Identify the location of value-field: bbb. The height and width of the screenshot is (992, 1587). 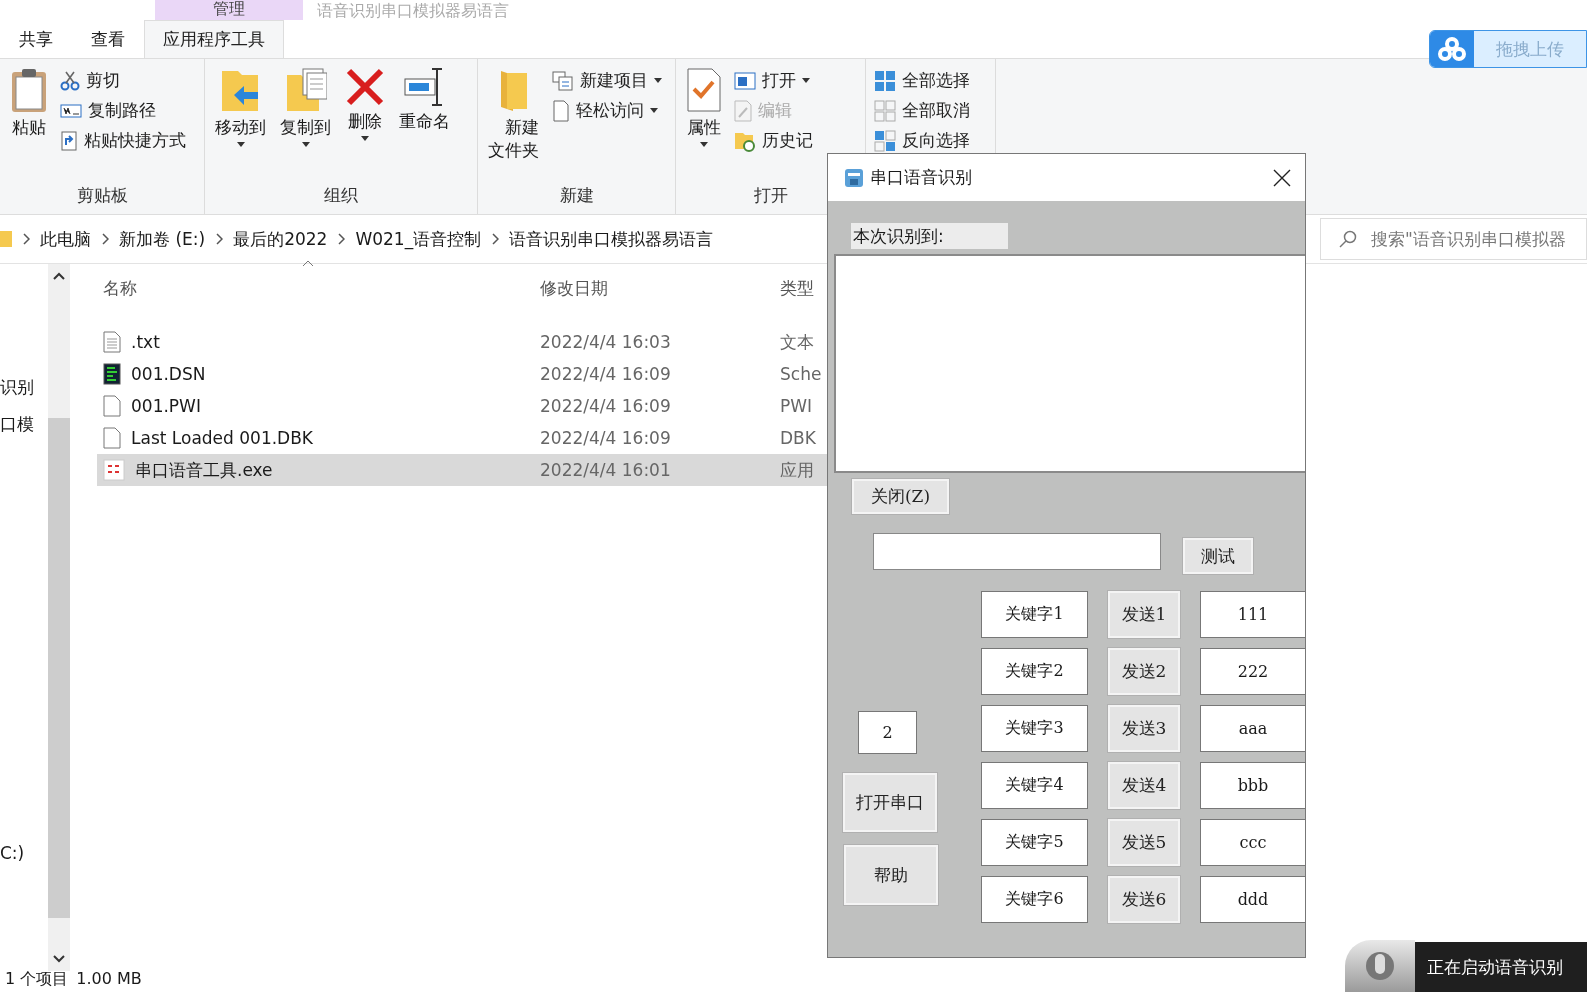
(1252, 785).